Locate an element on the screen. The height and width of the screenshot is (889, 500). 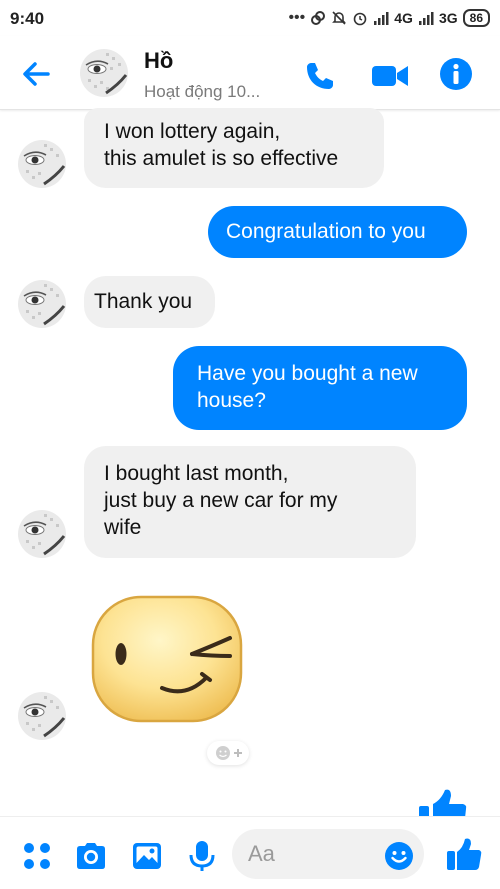
thumbs-up-icon is located at coordinates (464, 854).